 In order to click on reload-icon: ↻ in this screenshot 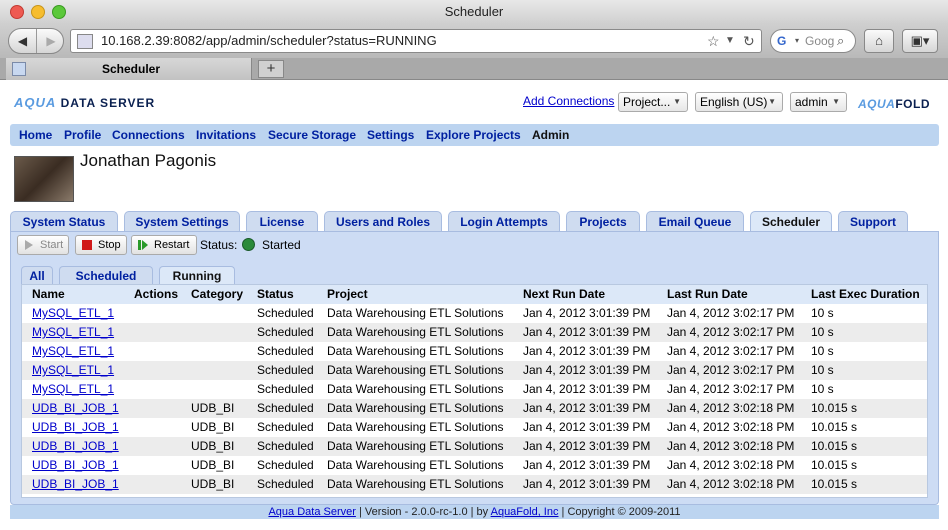, I will do `click(749, 41)`.